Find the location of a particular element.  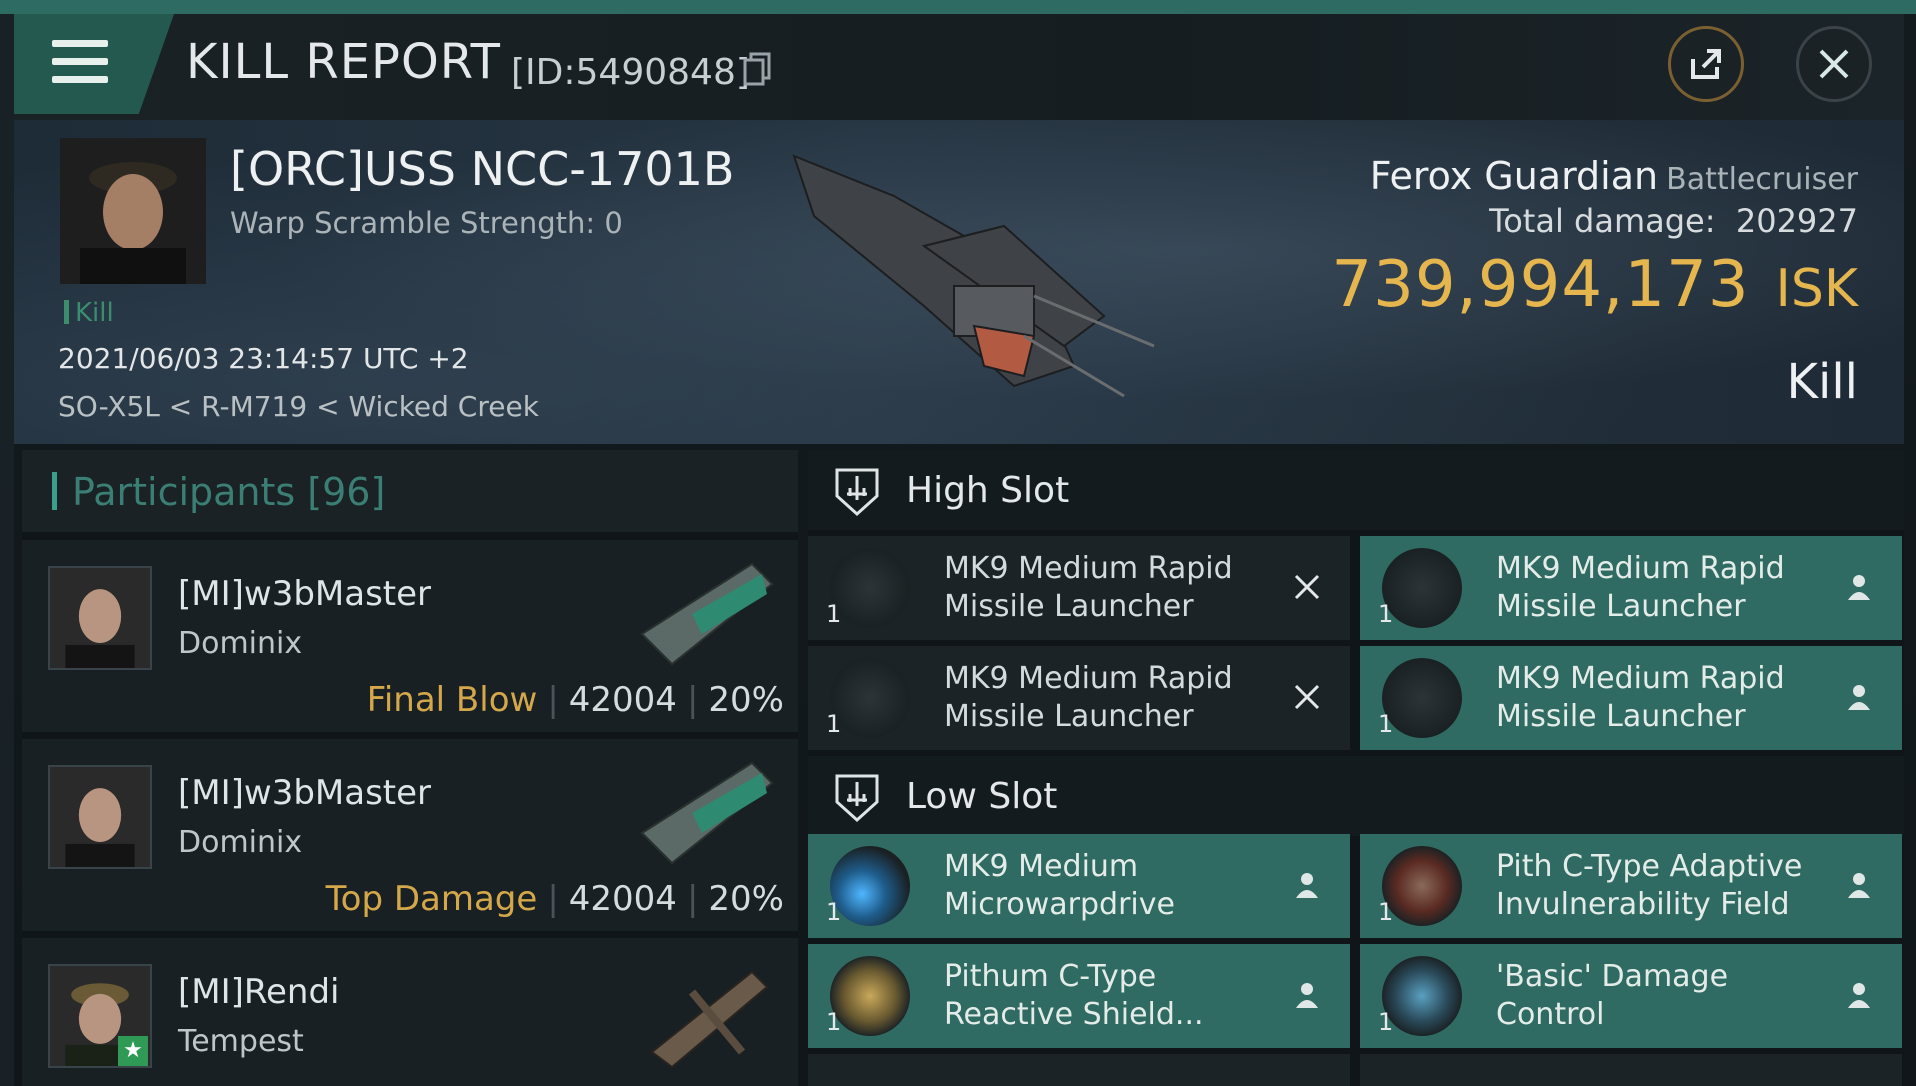

reactive-shield-icon is located at coordinates (870, 996).